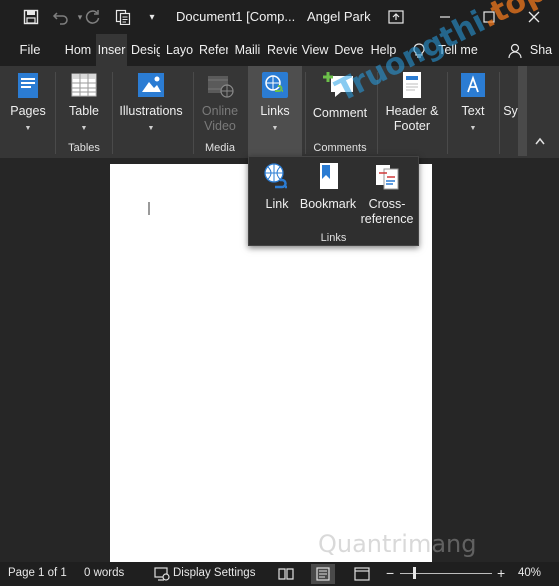  What do you see at coordinates (220, 126) in the screenshot?
I see `online-video-label-line2: Video` at bounding box center [220, 126].